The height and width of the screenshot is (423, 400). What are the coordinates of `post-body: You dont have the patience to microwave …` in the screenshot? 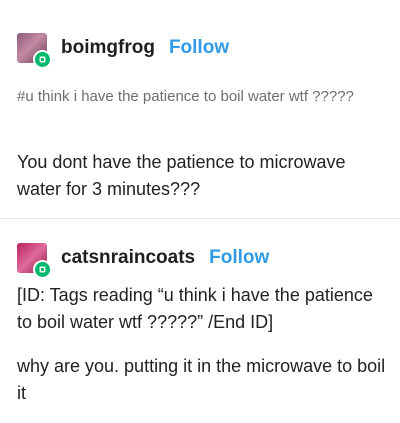 It's located at (181, 175).